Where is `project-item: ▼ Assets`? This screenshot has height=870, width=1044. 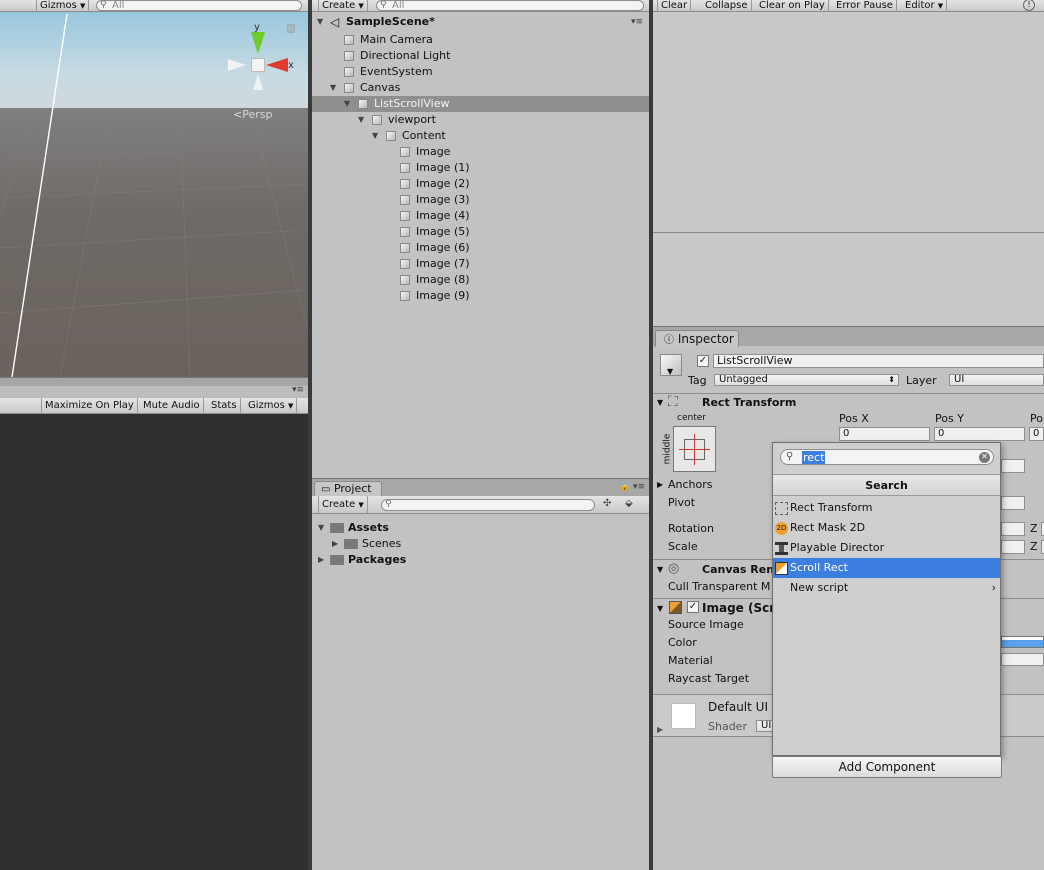
project-item: ▼ Assets is located at coordinates (480, 528).